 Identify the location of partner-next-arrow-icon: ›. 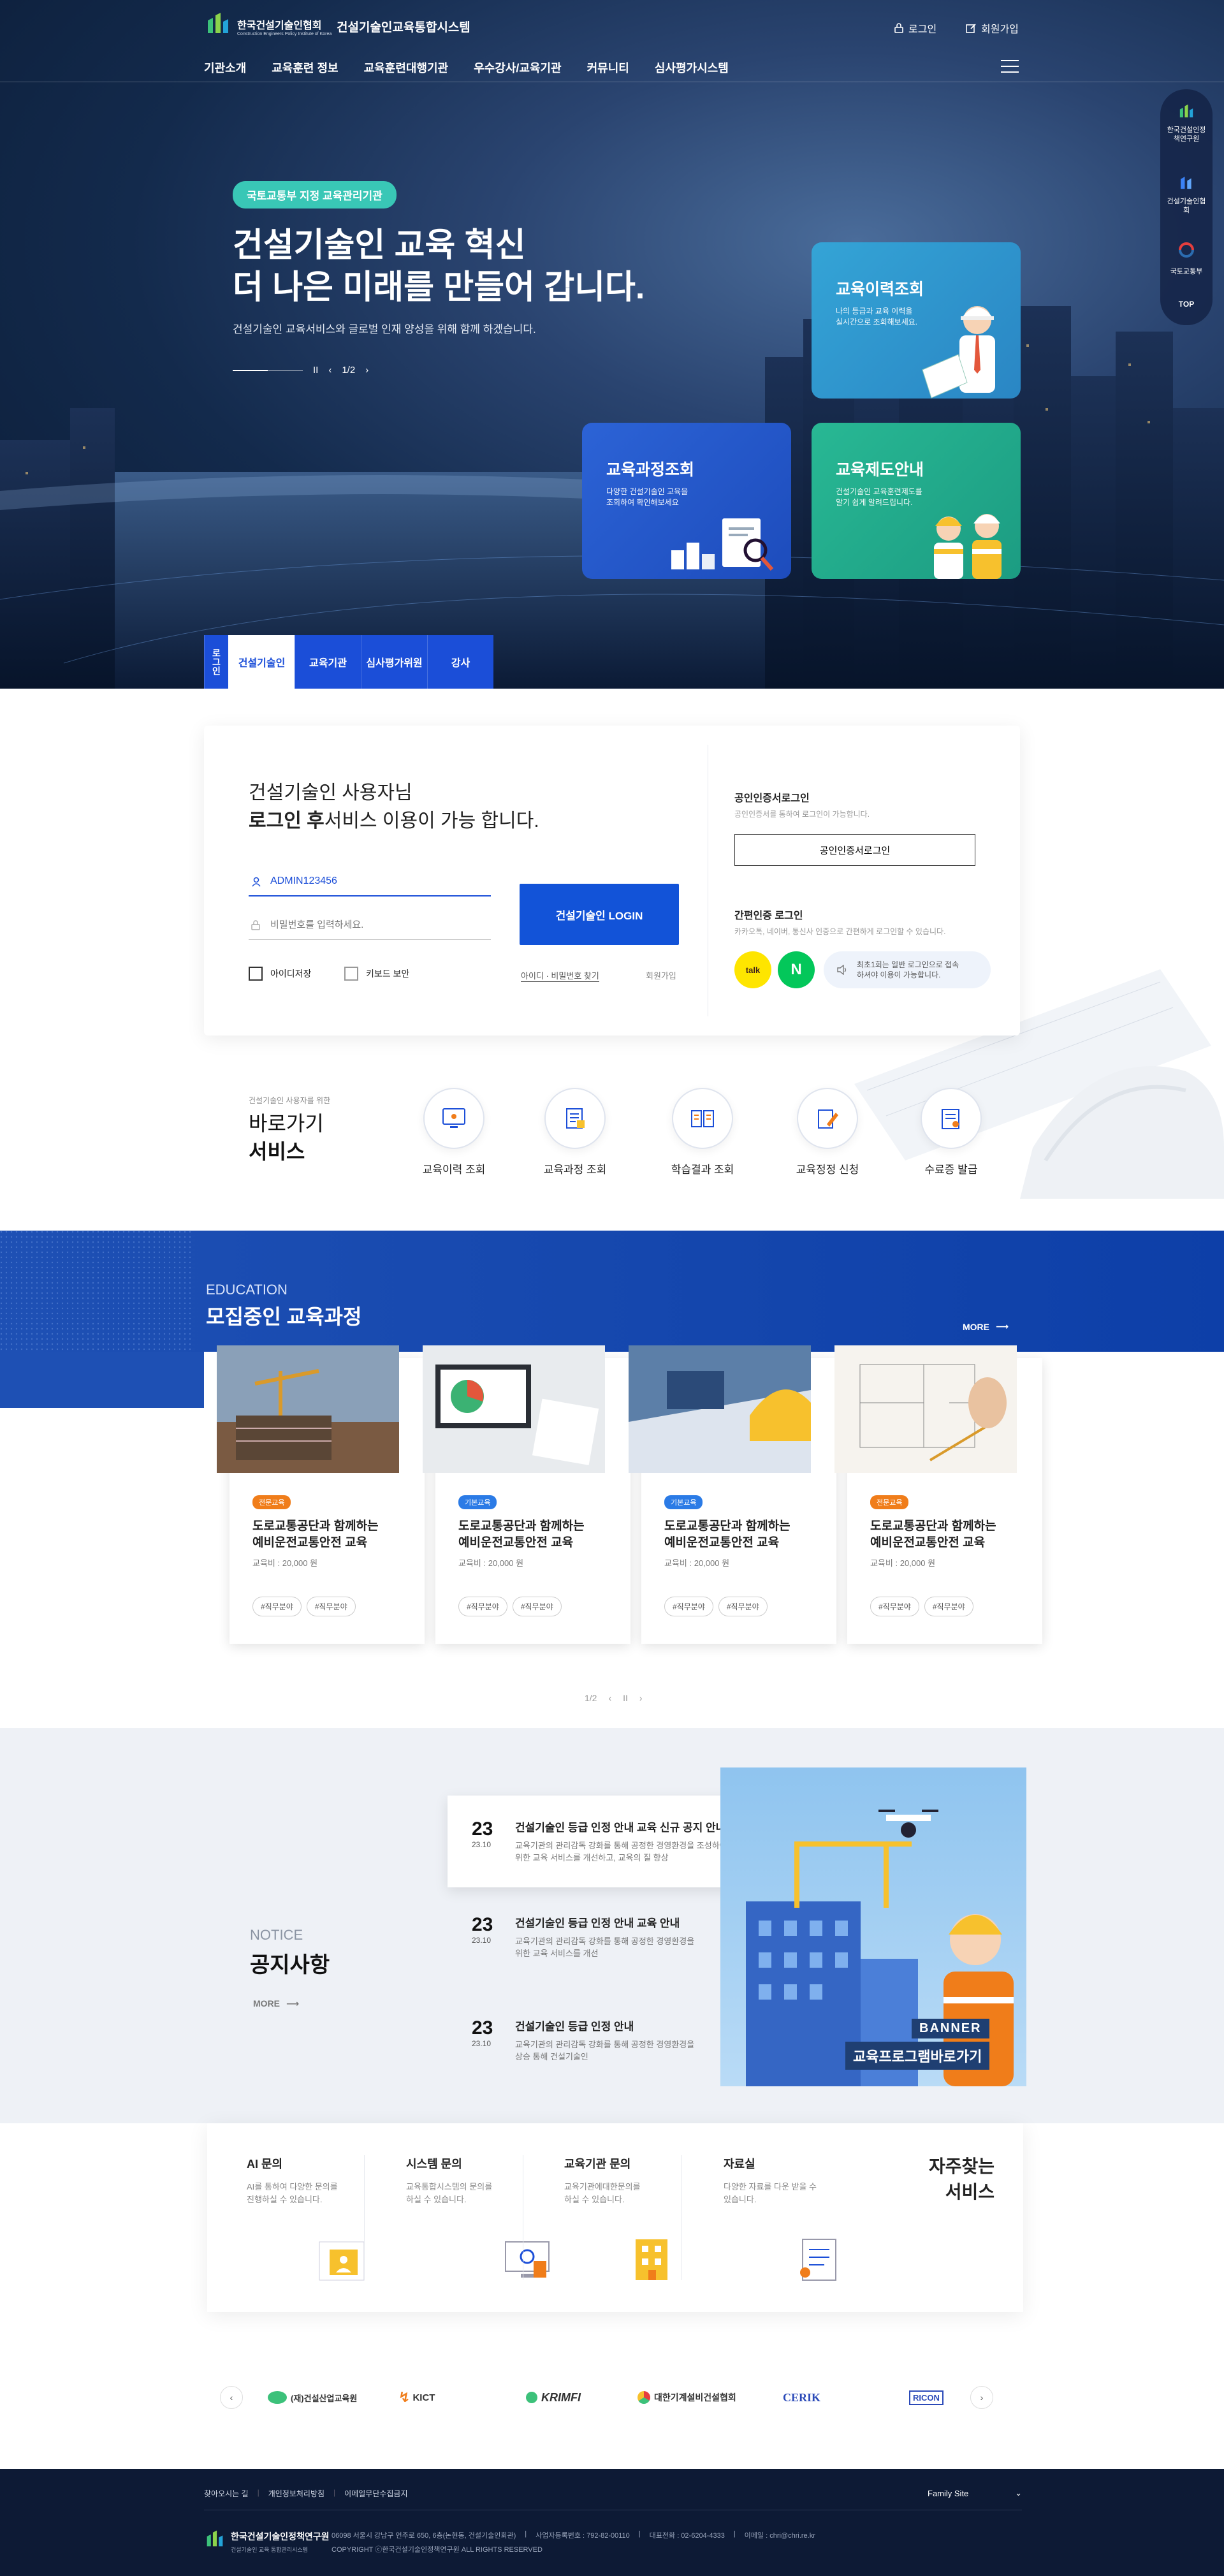
(981, 2397).